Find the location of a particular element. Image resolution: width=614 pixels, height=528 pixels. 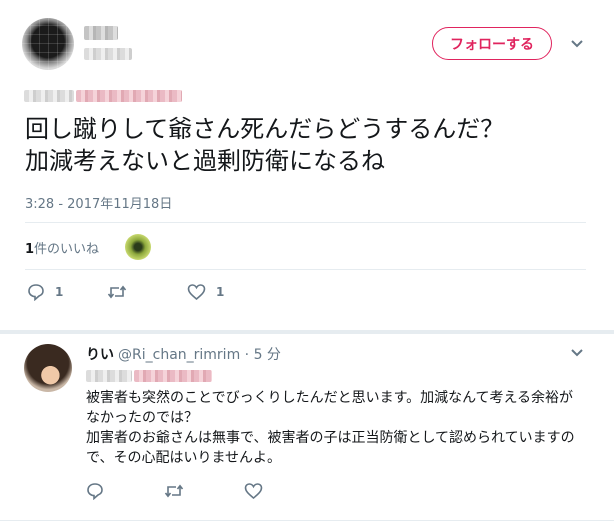

reply-text-line: なかったのでは？ is located at coordinates (142, 418).